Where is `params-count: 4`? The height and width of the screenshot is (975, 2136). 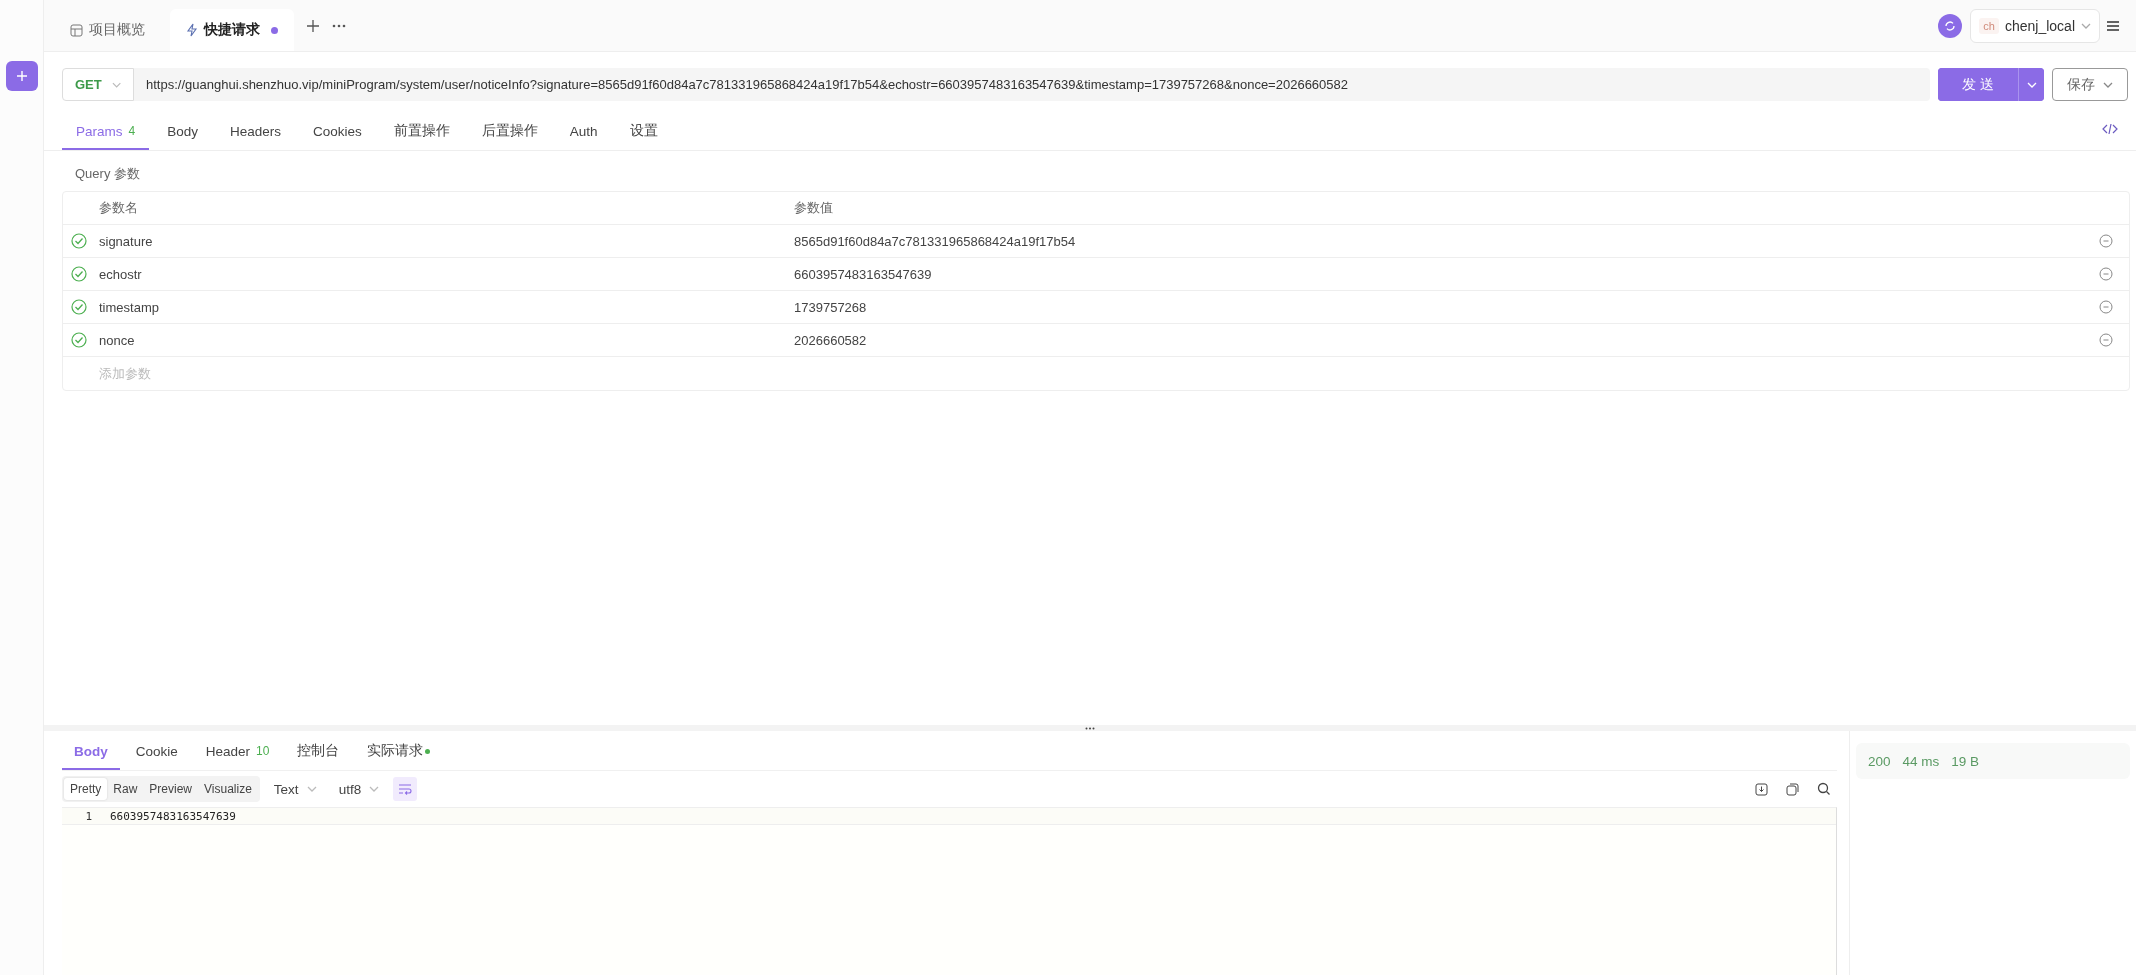
params-count: 4 is located at coordinates (132, 131).